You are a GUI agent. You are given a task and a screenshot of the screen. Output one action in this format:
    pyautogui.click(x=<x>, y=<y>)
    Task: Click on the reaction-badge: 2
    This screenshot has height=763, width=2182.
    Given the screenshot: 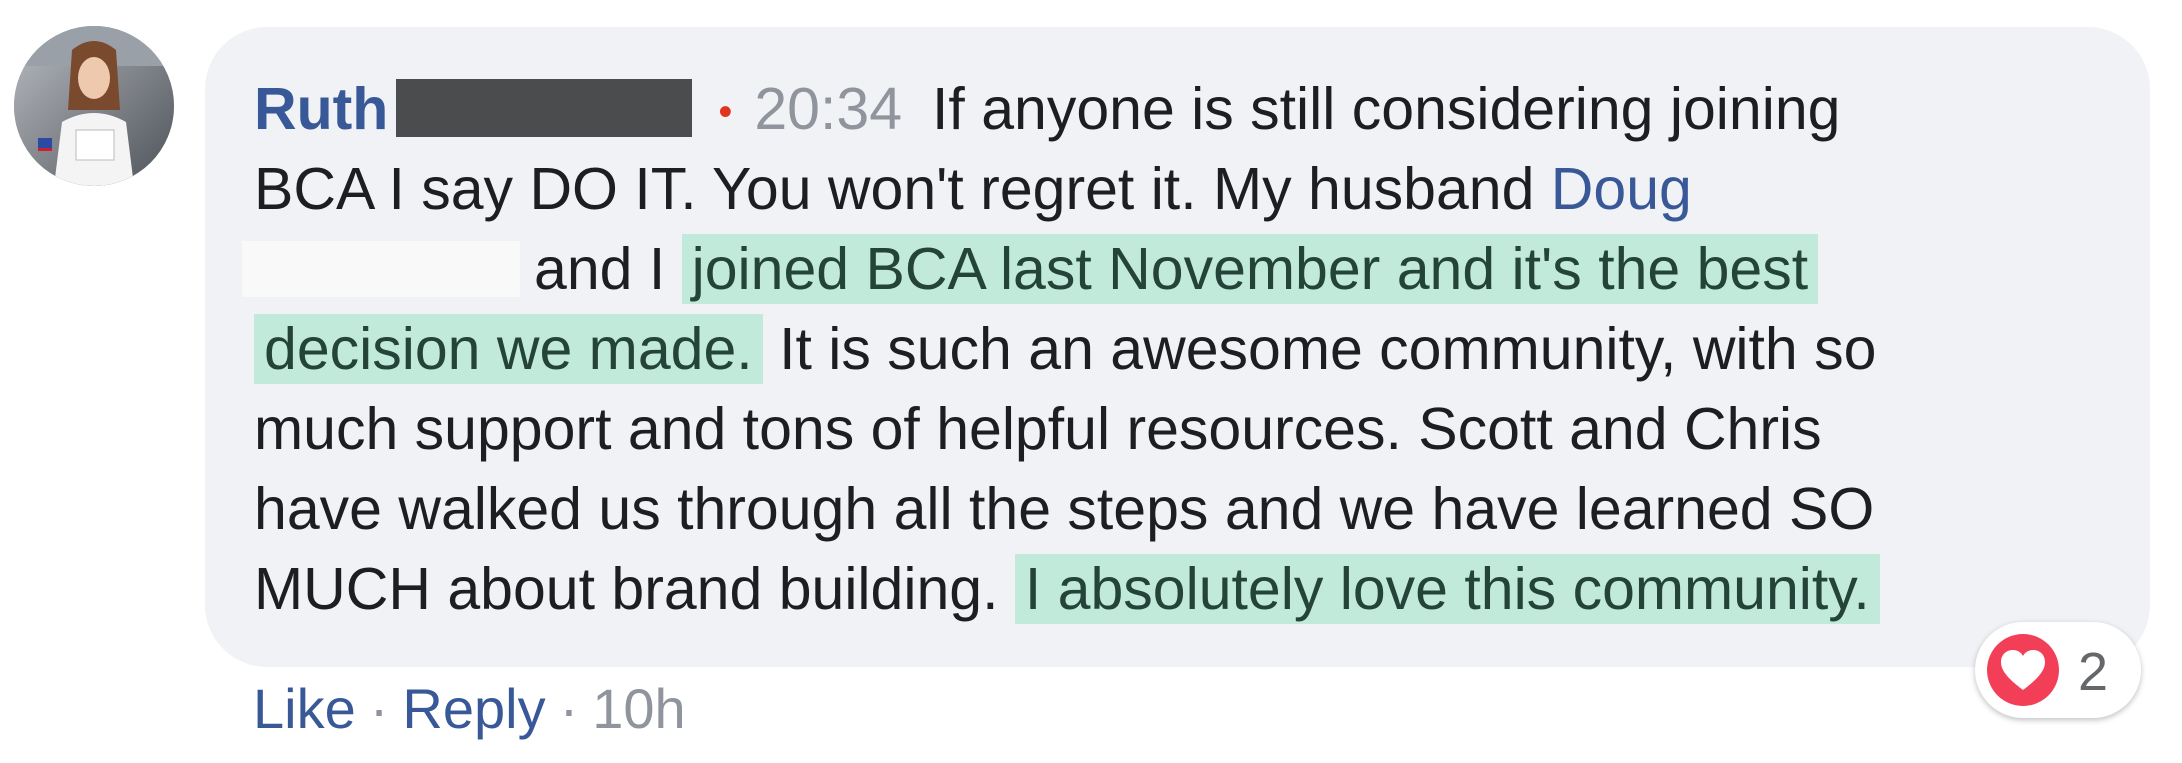 What is the action you would take?
    pyautogui.click(x=2058, y=670)
    